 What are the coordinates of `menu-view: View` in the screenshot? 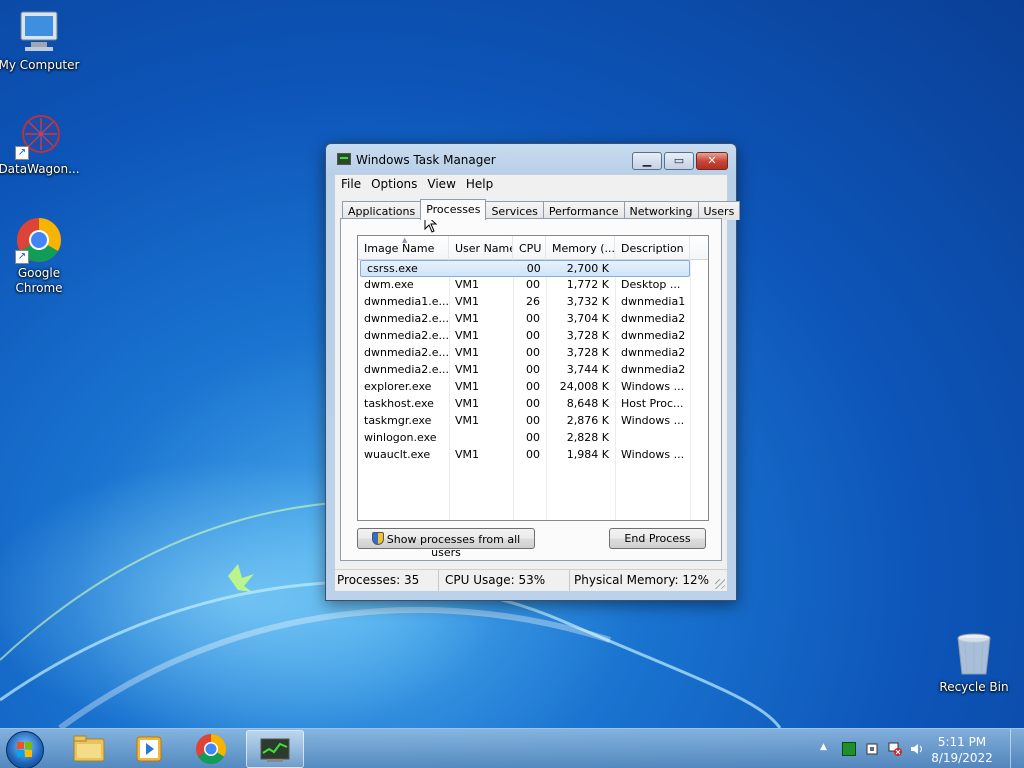 It's located at (444, 184).